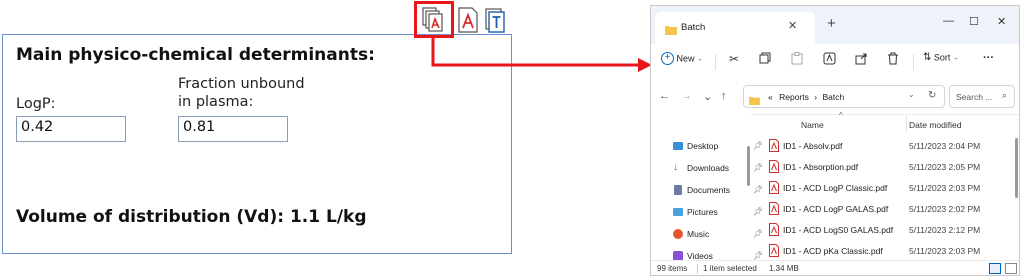 Image resolution: width=1024 pixels, height=277 pixels. What do you see at coordinates (734, 62) in the screenshot?
I see `cut-icon: ✂` at bounding box center [734, 62].